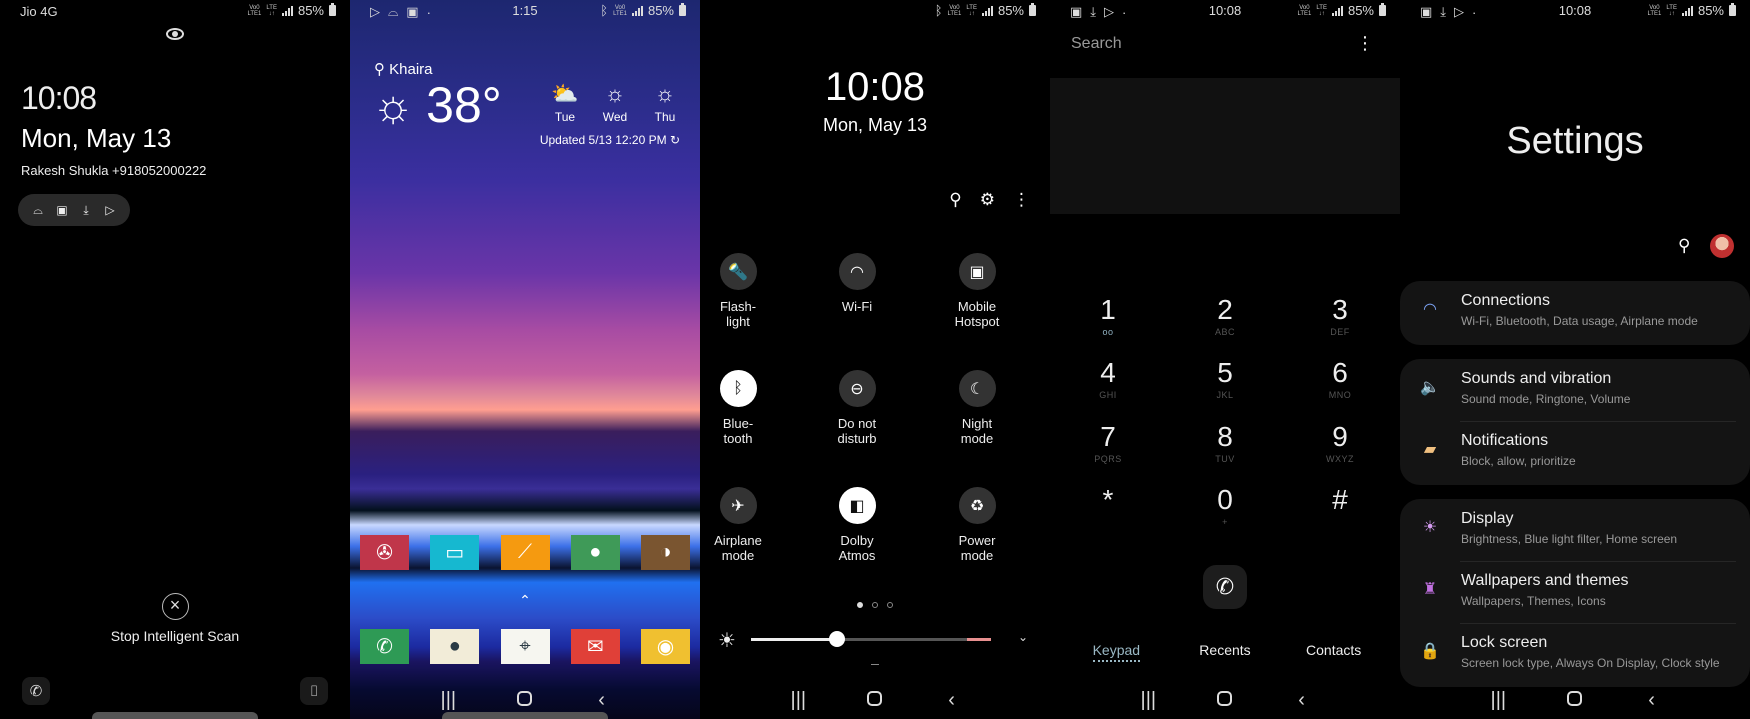 The height and width of the screenshot is (719, 1750). I want to click on camera-shortcut-button: ⌷, so click(314, 691).